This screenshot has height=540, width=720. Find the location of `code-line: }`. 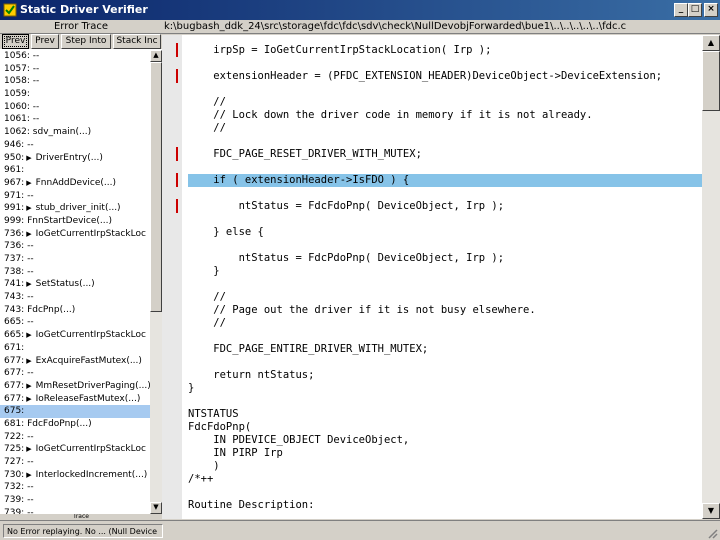

code-line: } is located at coordinates (191, 388).